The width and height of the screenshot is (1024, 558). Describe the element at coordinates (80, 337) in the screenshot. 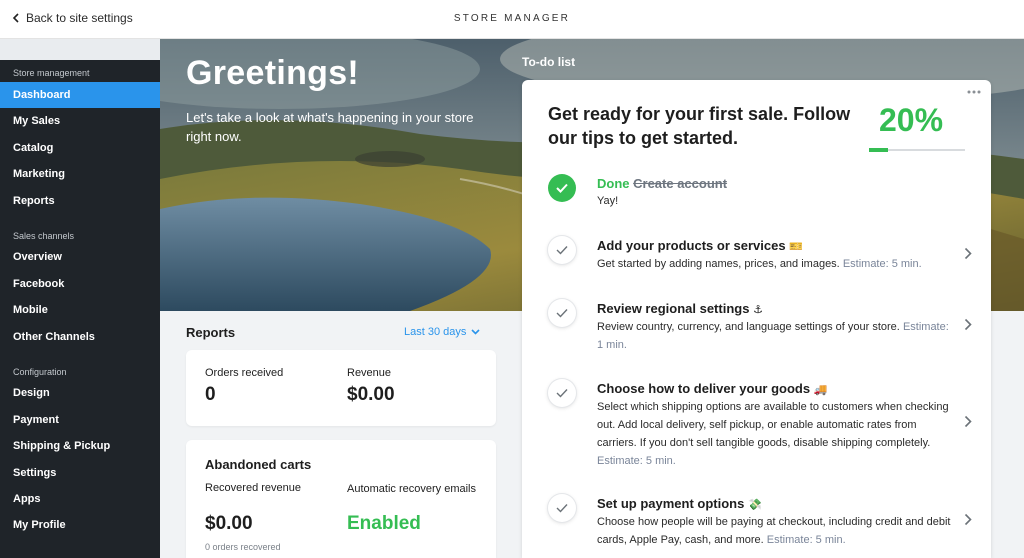

I see `sidebar-item-other-channels: Other Channels` at that location.